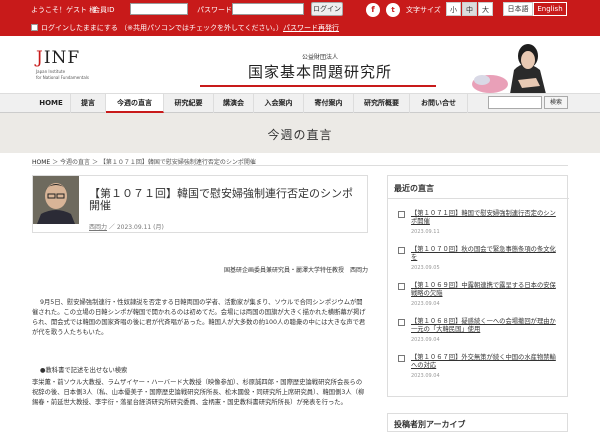 This screenshot has height=432, width=600. I want to click on nav-about: 研究所概要, so click(382, 103).